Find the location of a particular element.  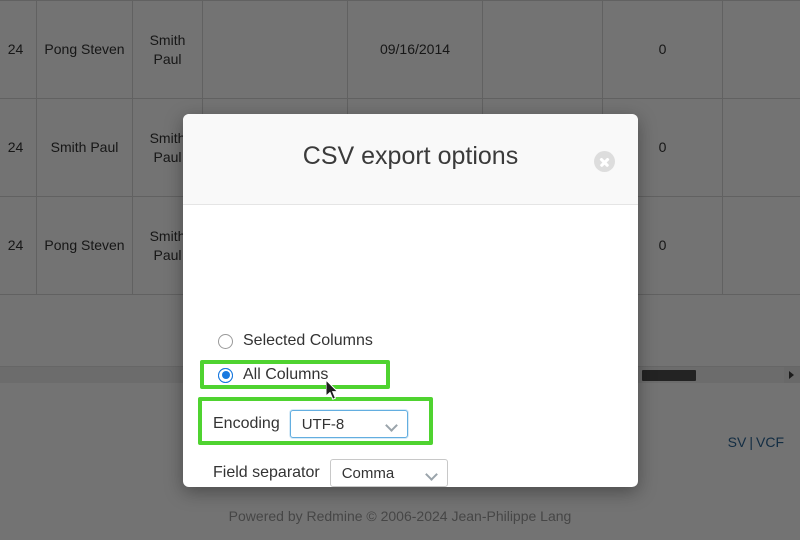

encoding-field-row: Encoding UTF-8 is located at coordinates (310, 424).